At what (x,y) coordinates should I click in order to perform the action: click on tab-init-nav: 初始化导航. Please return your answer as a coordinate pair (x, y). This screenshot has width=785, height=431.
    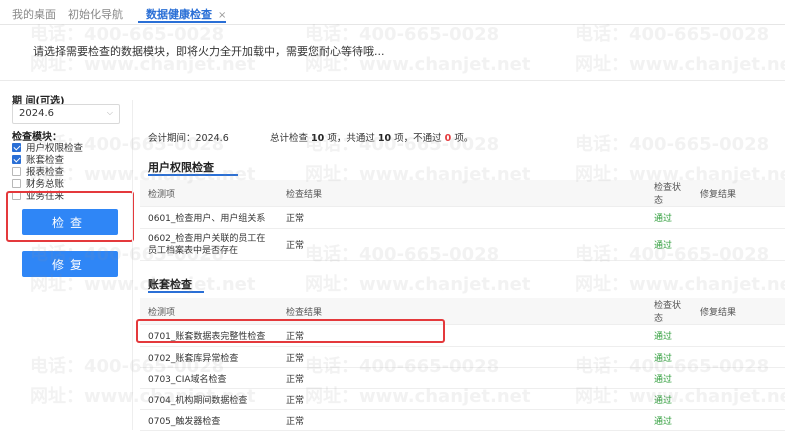
    Looking at the image, I should click on (95, 14).